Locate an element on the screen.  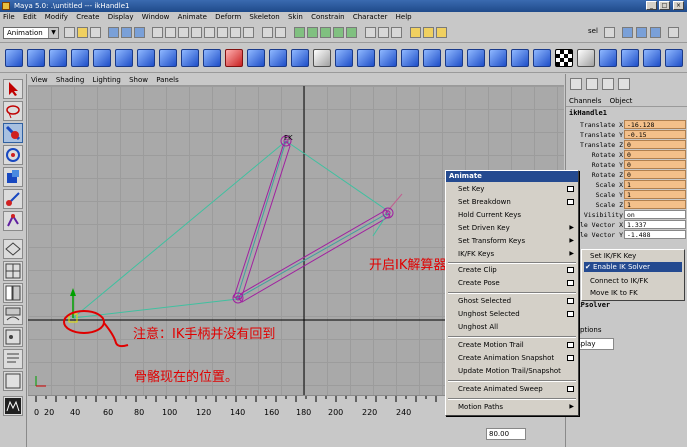
submenu-item-connect-to-ikfk: Connect to IK/FK is located at coordinates (619, 281).